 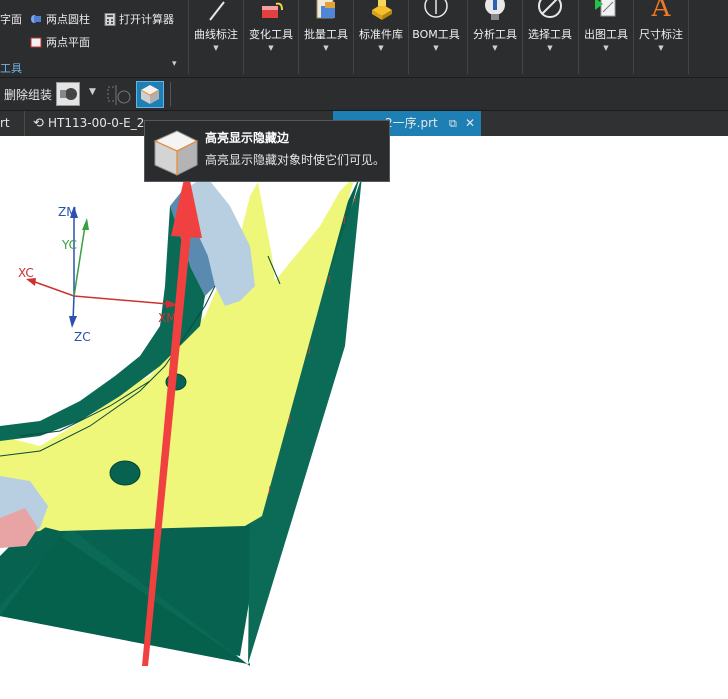 What do you see at coordinates (267, 151) in the screenshot?
I see `tooltip: 高亮显示隐藏边 高亮显示隐藏对象时使它们可见。` at bounding box center [267, 151].